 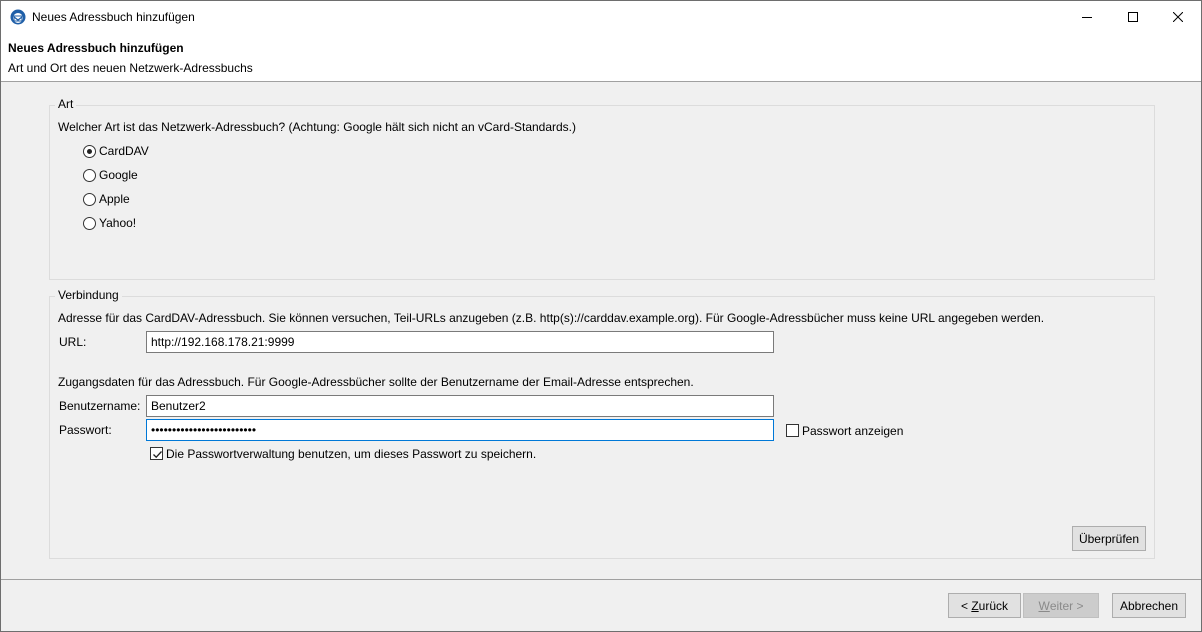 What do you see at coordinates (1044, 605) in the screenshot?
I see `next-button-mnemonic: W` at bounding box center [1044, 605].